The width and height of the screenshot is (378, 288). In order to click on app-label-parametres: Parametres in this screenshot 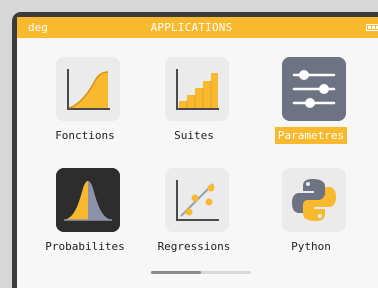, I will do `click(311, 135)`.